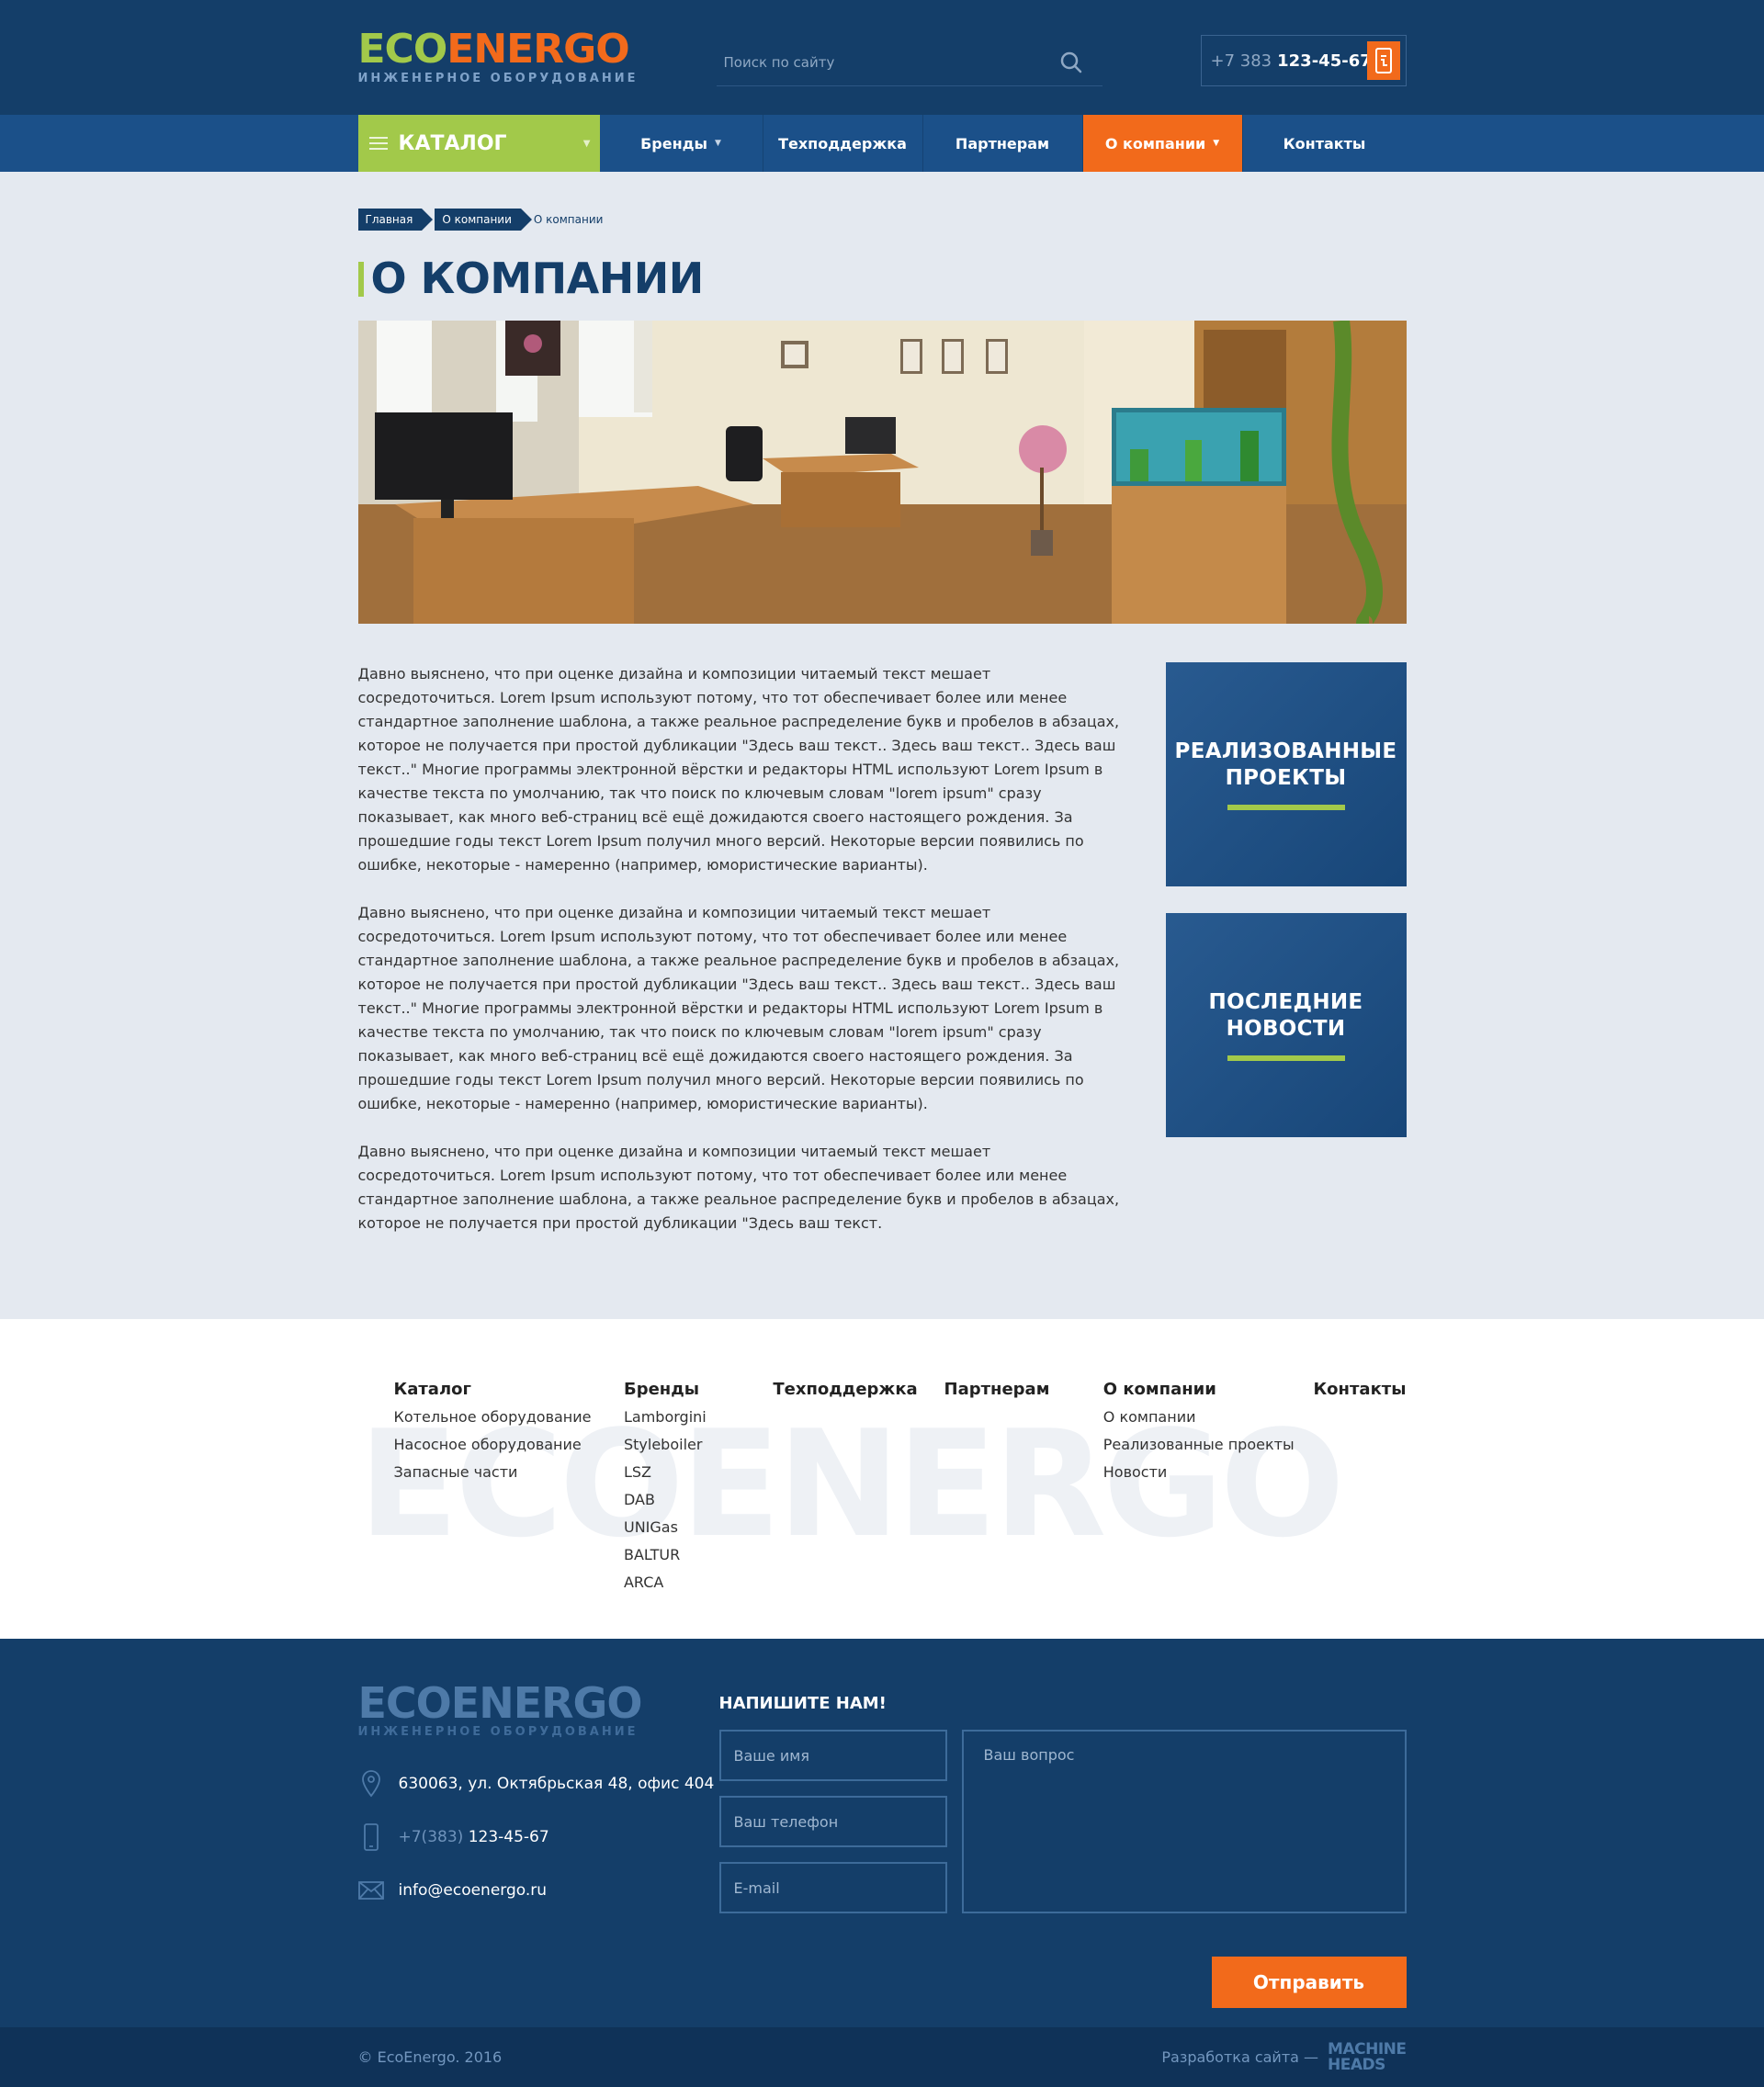 The image size is (1764, 2087). I want to click on footer-logo: ECOENERGO ИНЖЕНЕРНОЕ ОБОРУДОВАНИЕ, so click(500, 1710).